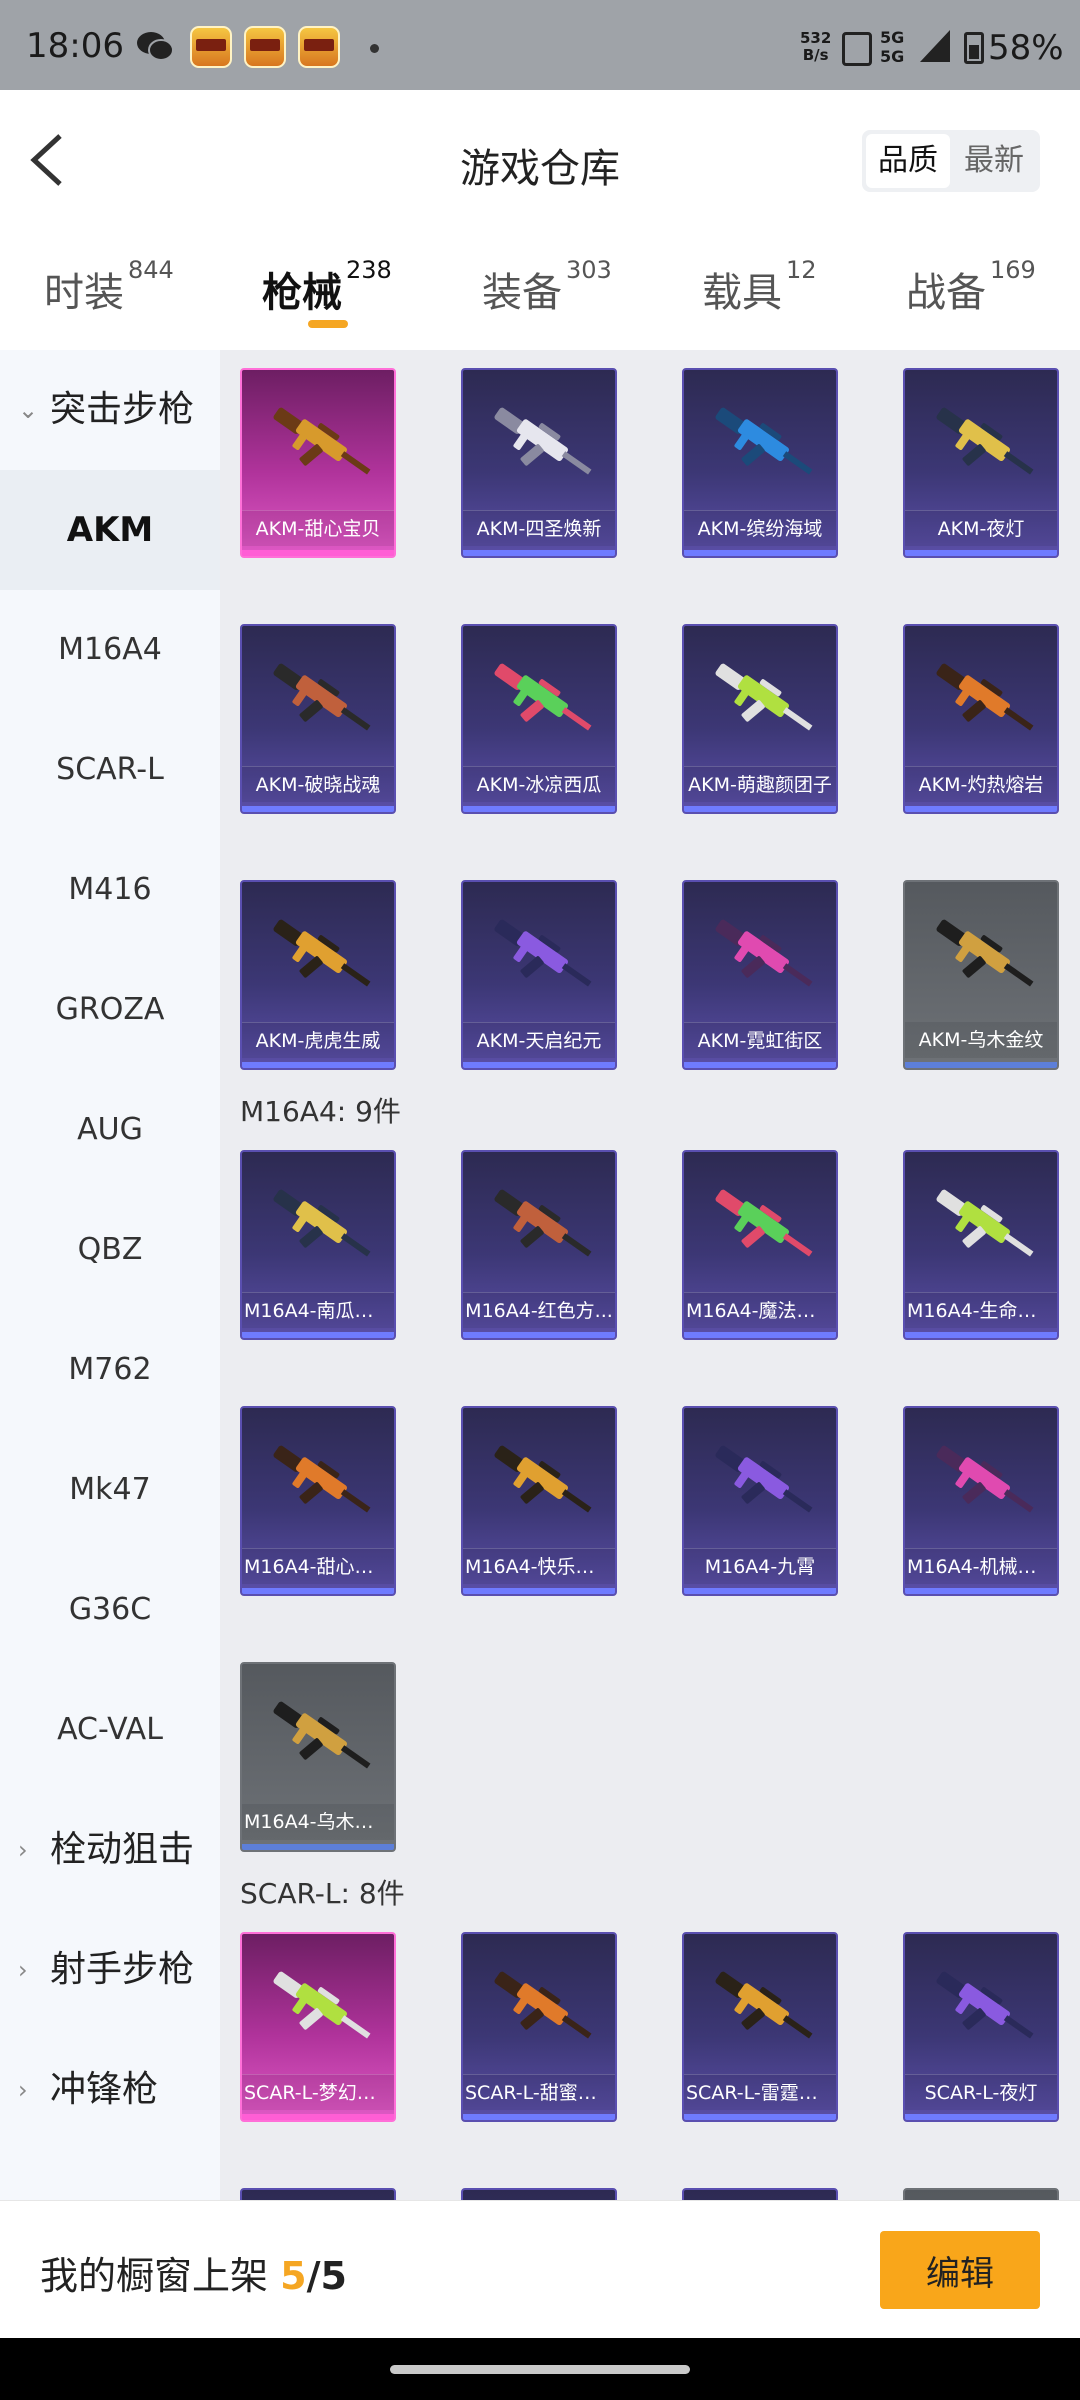  I want to click on system-nav-bar, so click(540, 2369).